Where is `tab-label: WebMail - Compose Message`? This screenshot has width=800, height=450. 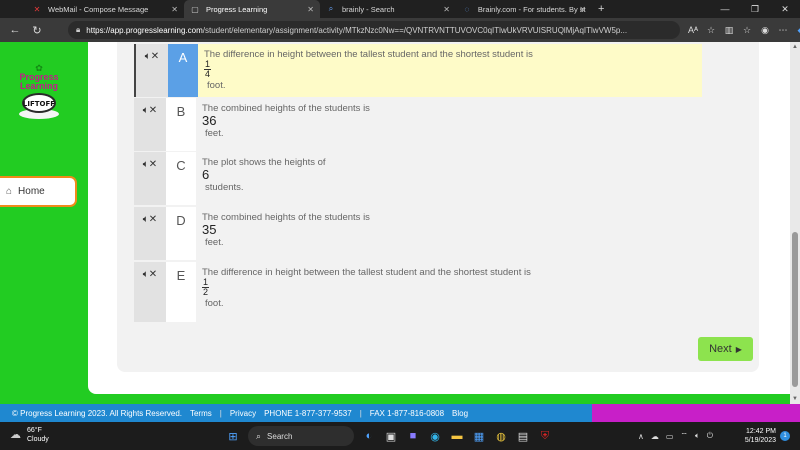 tab-label: WebMail - Compose Message is located at coordinates (98, 9).